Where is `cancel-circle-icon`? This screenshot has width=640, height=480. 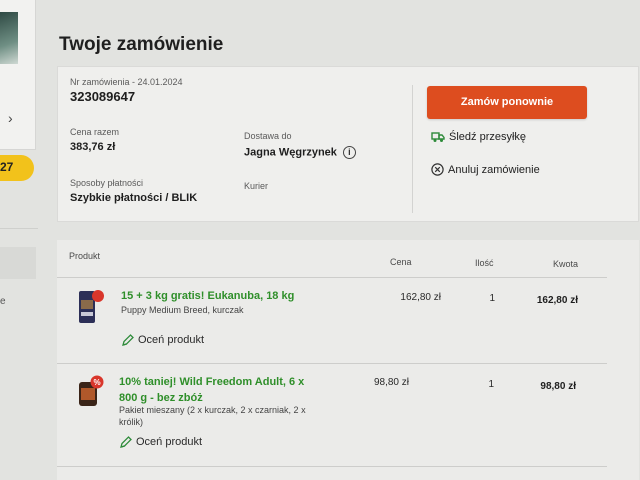 cancel-circle-icon is located at coordinates (437, 169).